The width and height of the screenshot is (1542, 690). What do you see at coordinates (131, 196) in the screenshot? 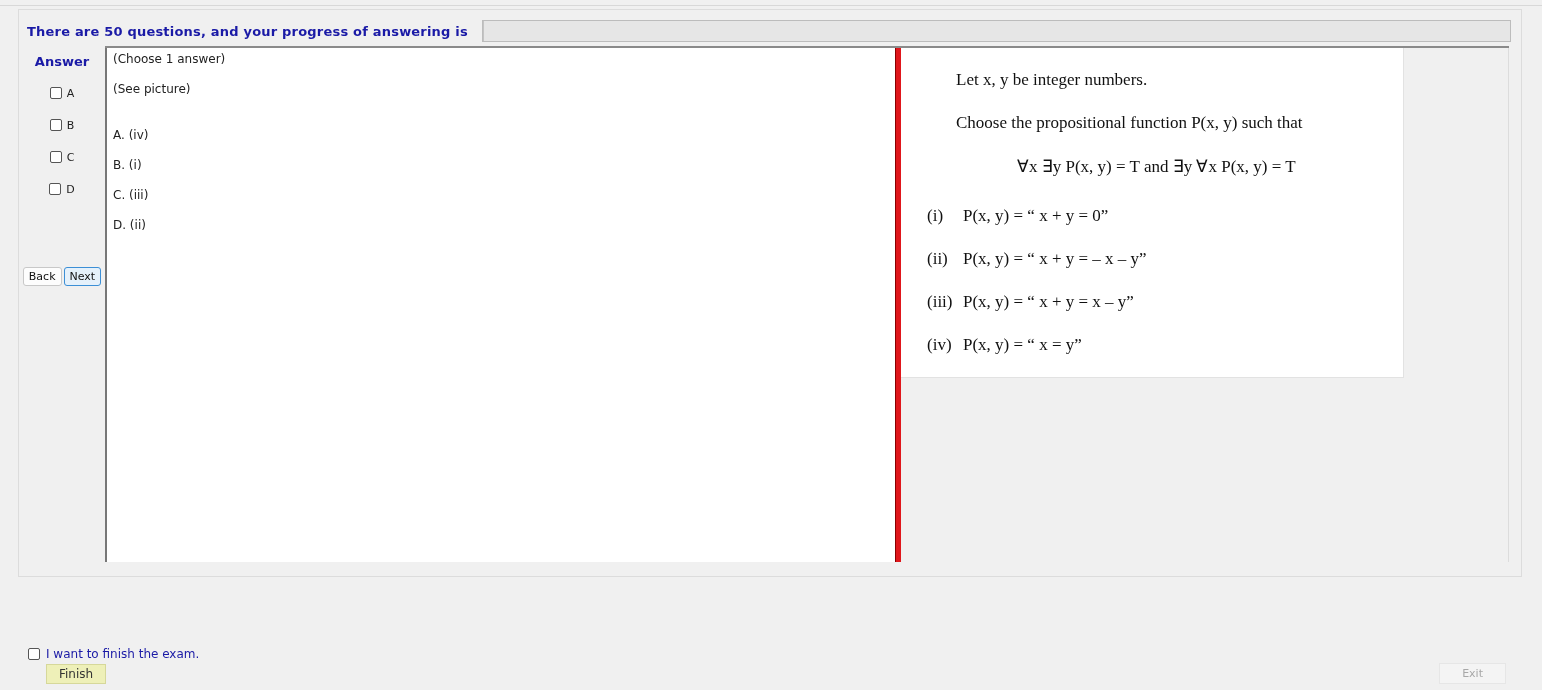
I see `choice-line: C. (iii)` at bounding box center [131, 196].